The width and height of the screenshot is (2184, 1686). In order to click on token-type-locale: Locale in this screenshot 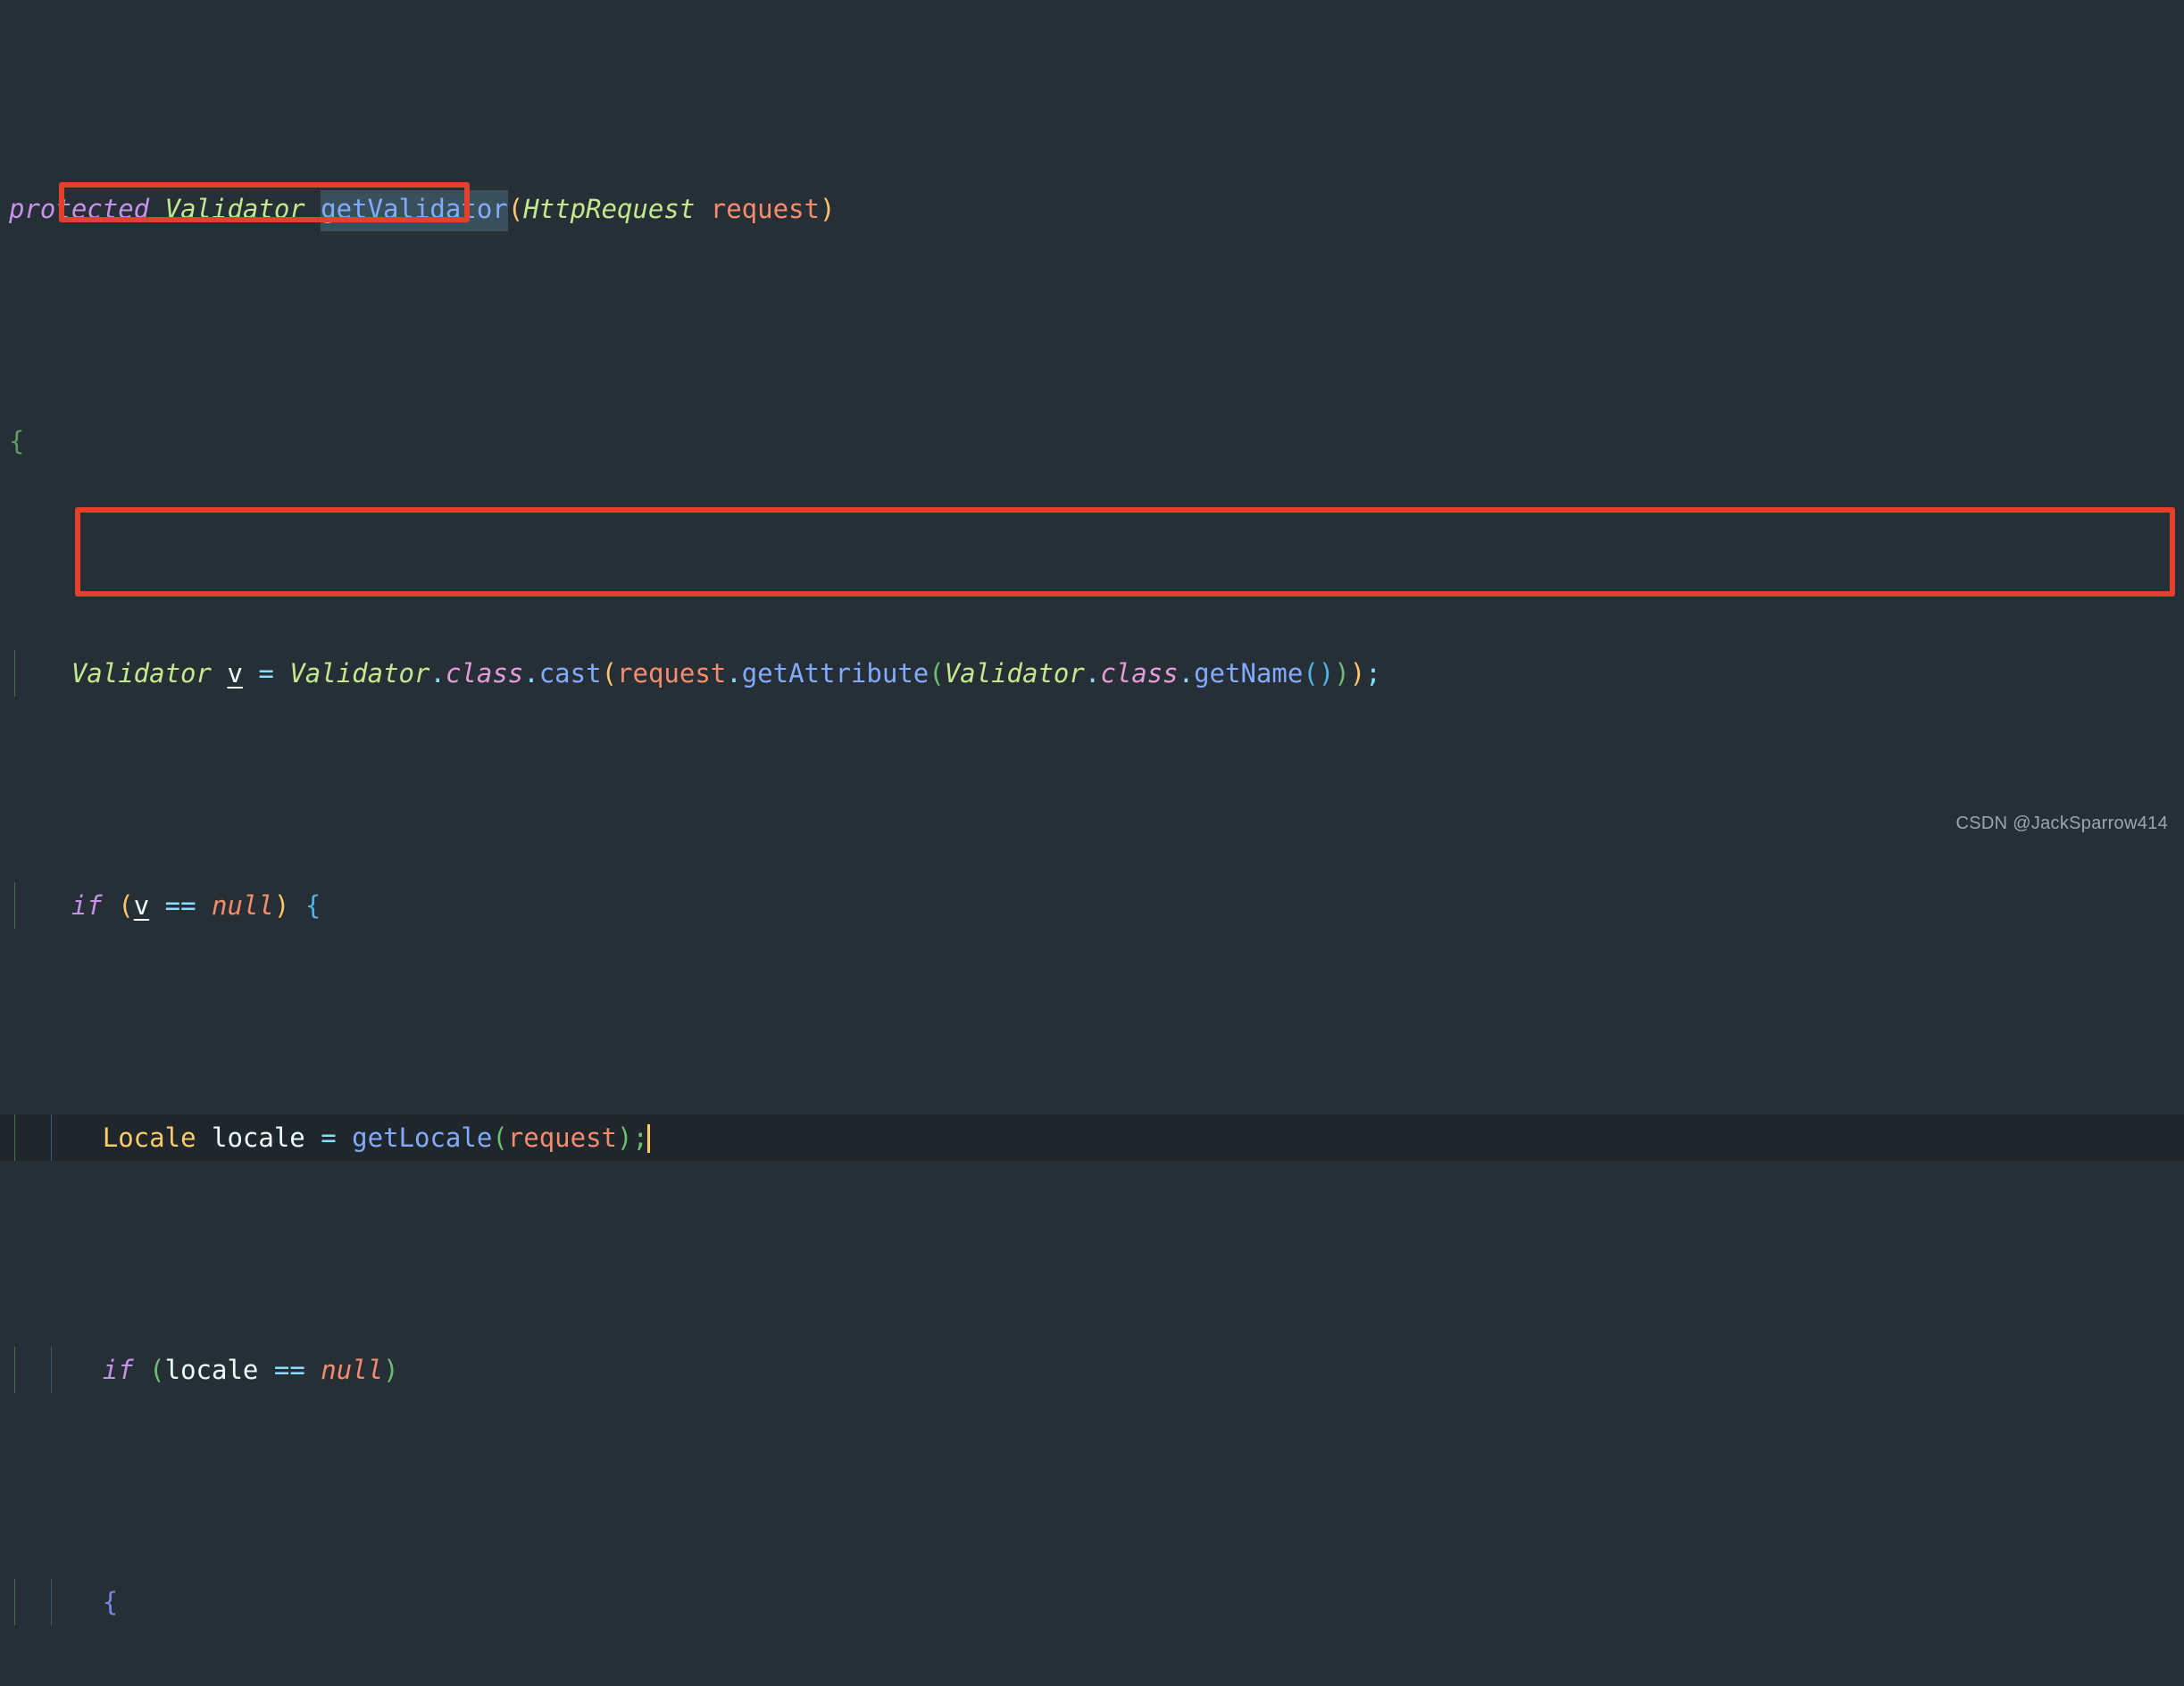, I will do `click(149, 1138)`.